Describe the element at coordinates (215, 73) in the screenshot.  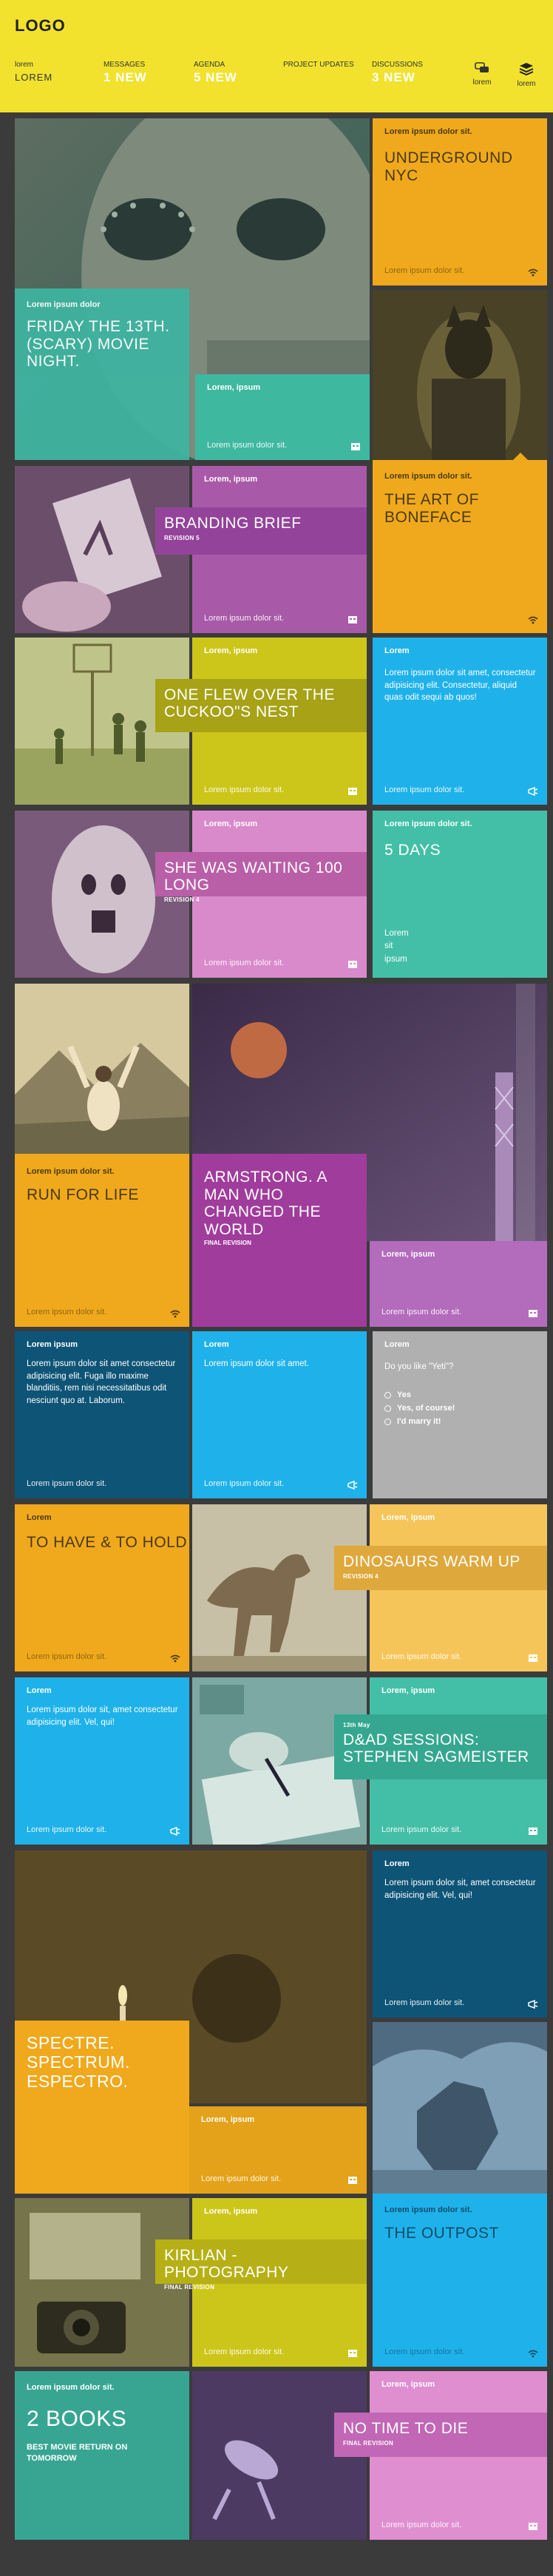
I see `nav-item-agenda: AGENDA 5 NEW` at that location.